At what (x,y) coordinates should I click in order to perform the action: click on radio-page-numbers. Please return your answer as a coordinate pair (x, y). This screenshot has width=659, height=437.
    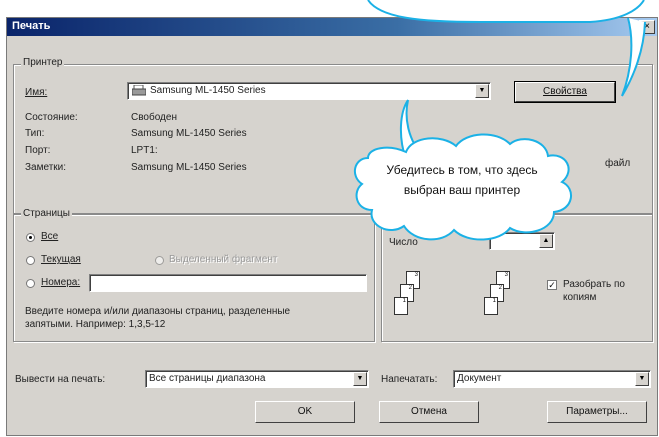
    Looking at the image, I should click on (30, 283).